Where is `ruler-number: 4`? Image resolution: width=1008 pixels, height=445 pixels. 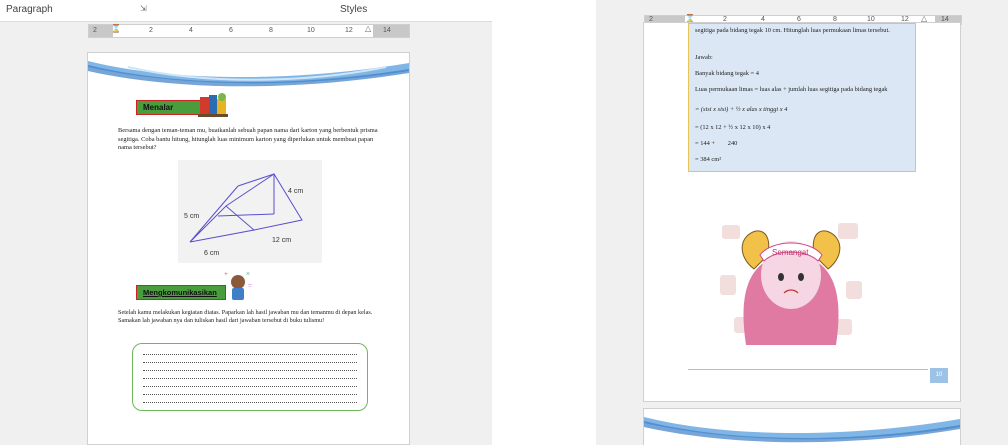
ruler-number: 4 is located at coordinates (191, 30).